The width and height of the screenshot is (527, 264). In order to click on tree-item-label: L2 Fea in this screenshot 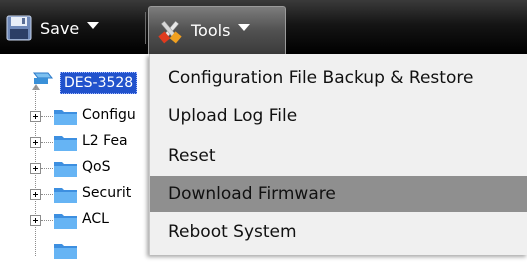, I will do `click(105, 141)`.